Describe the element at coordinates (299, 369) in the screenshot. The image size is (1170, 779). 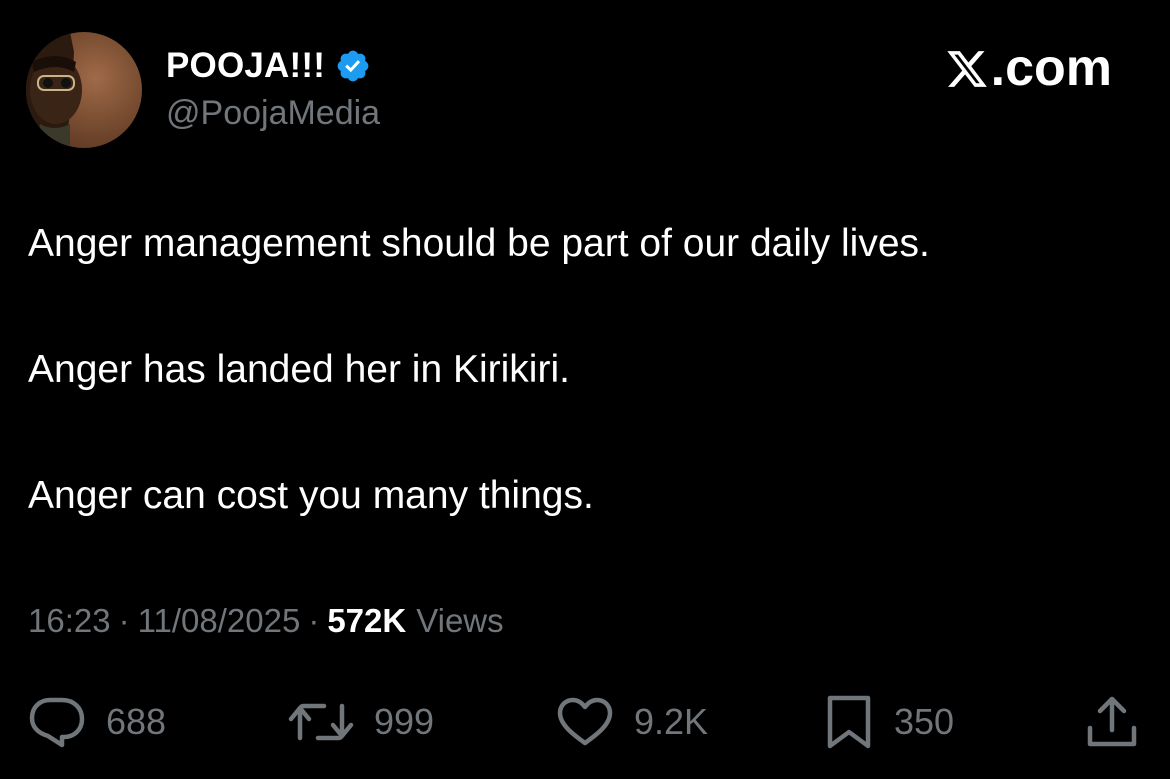
I see `tweet-paragraph: Anger has landed her in Kirikiri.` at that location.